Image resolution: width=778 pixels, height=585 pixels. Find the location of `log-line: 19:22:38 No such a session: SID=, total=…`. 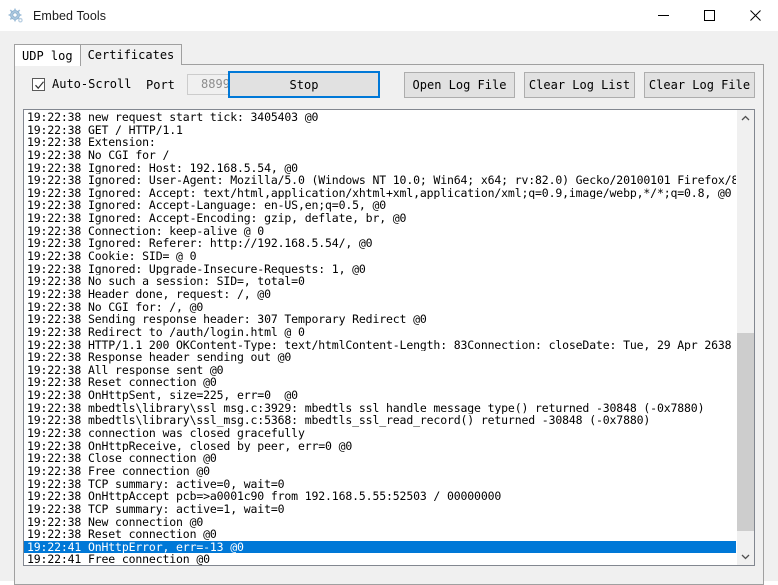

log-line: 19:22:38 No such a session: SID=, total=… is located at coordinates (380, 281).